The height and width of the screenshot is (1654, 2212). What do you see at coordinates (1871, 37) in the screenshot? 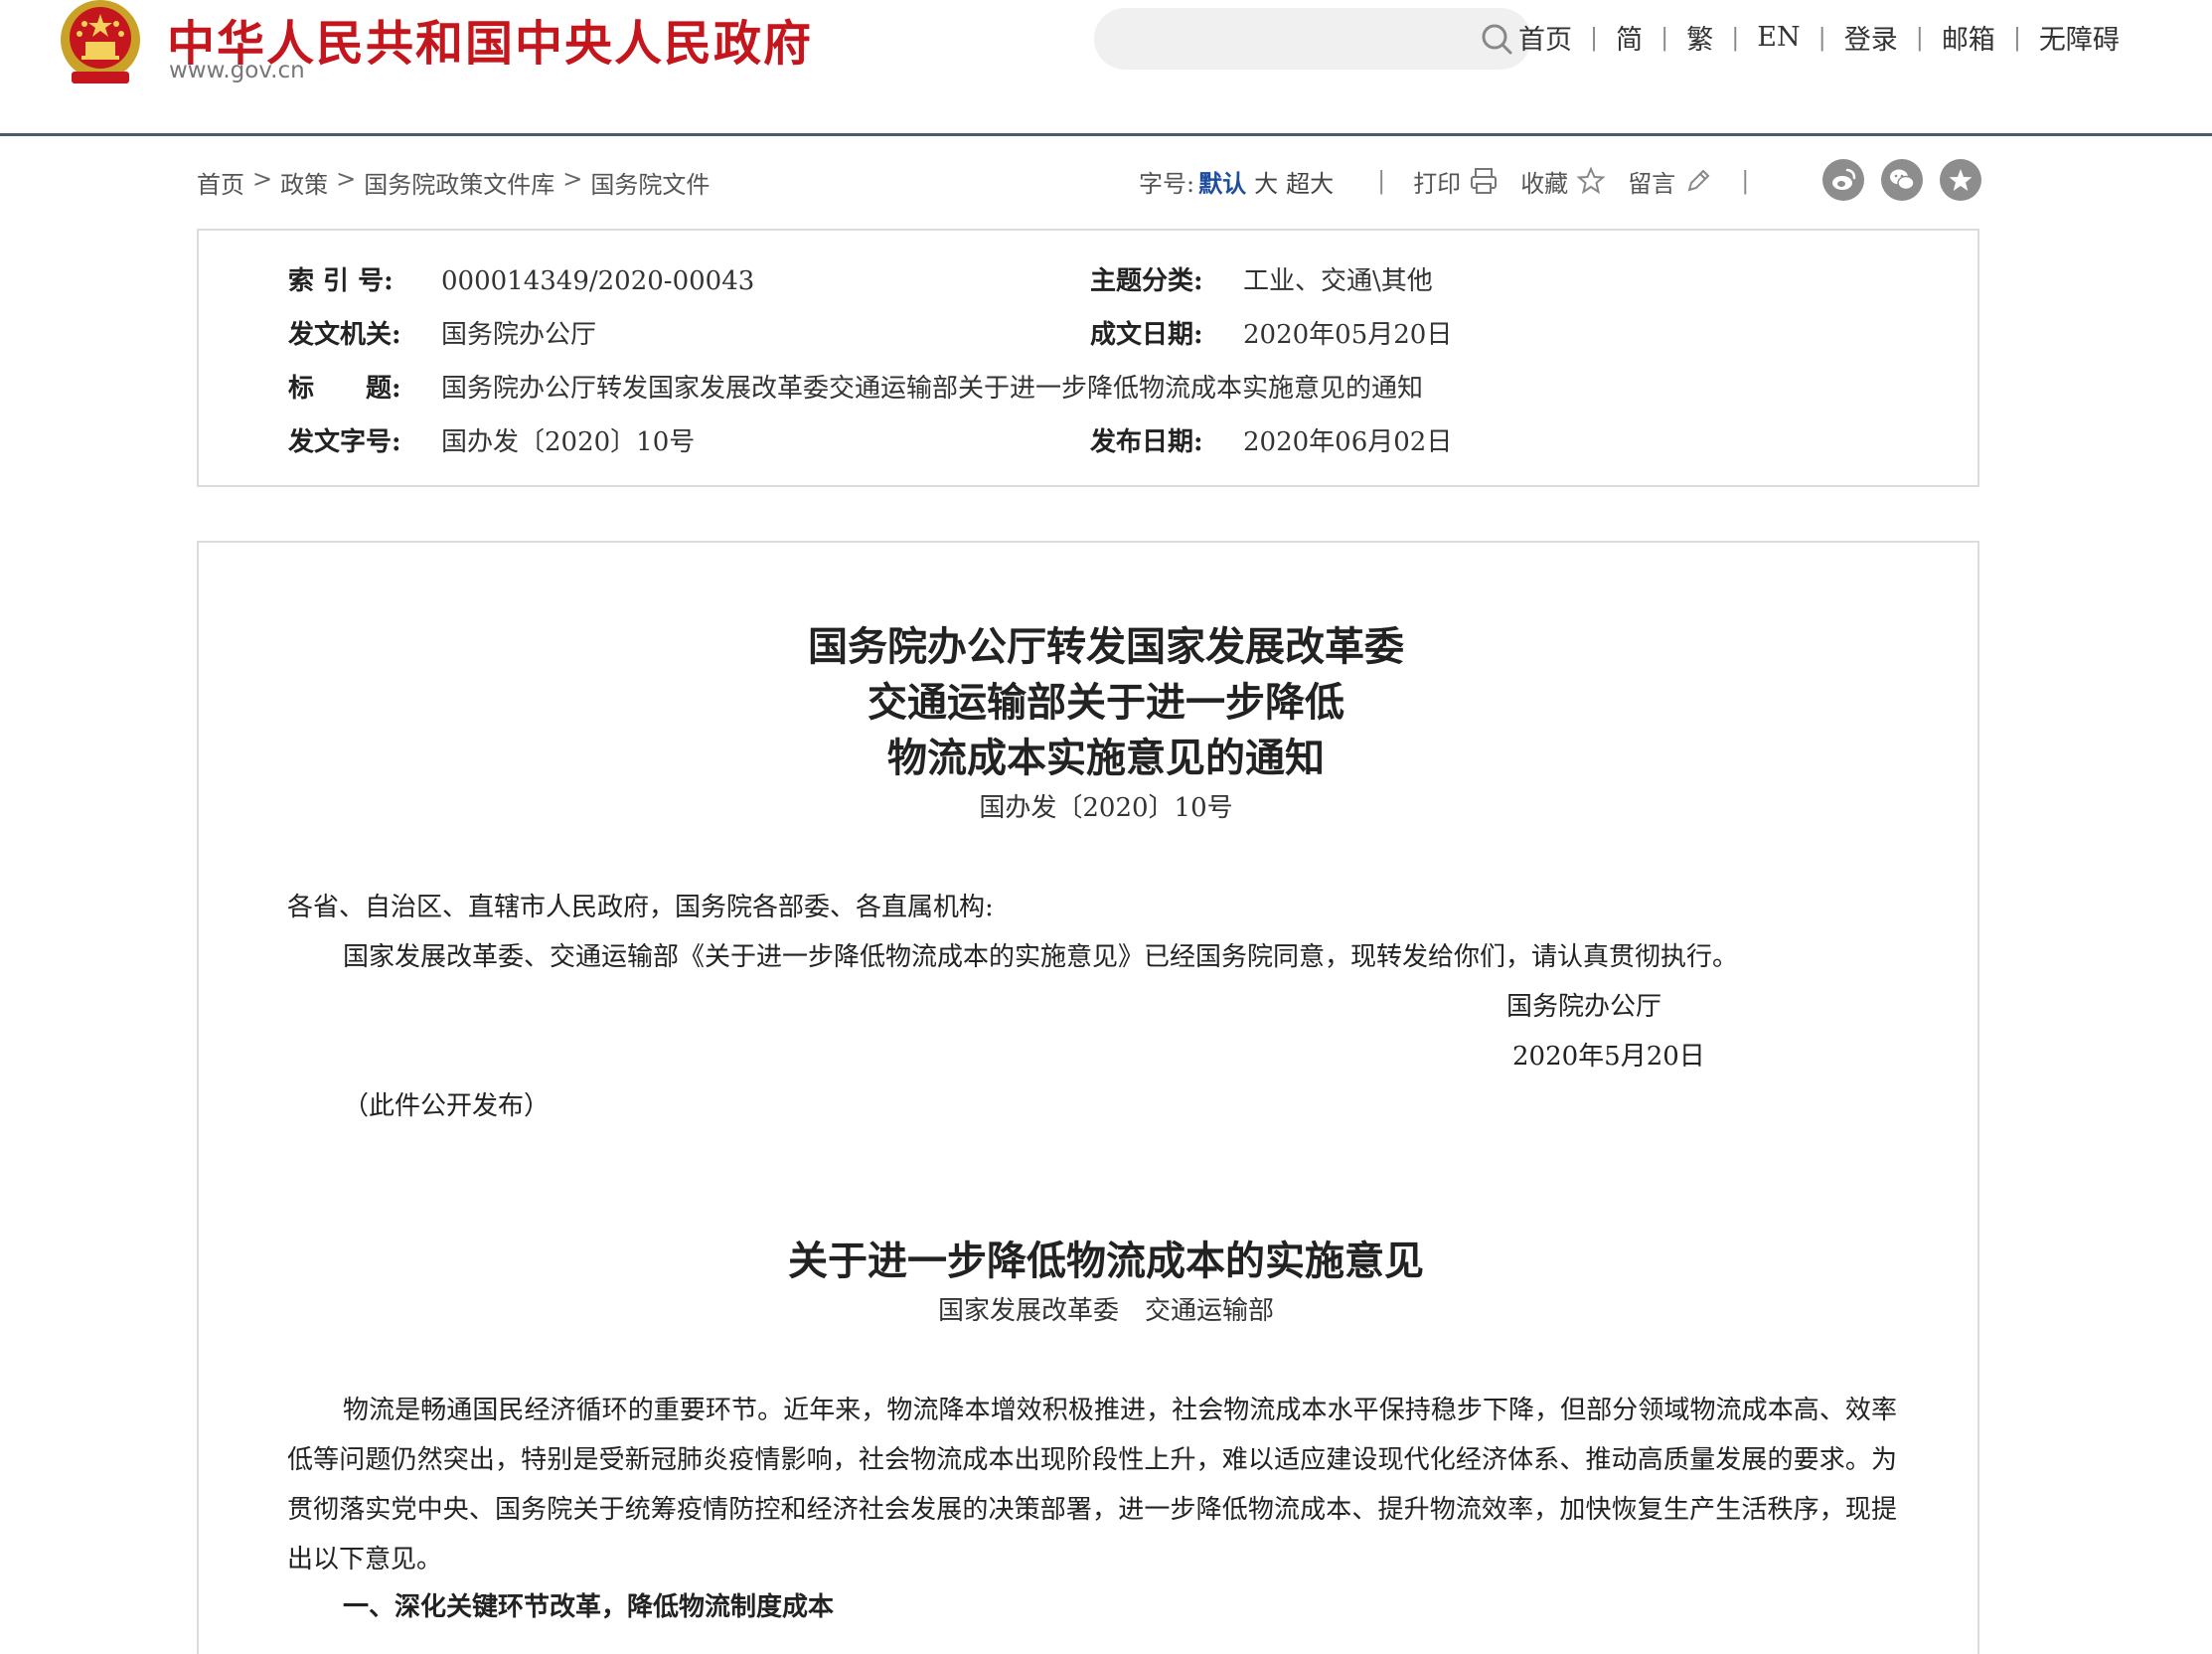
I see `nav-login: 登录` at bounding box center [1871, 37].